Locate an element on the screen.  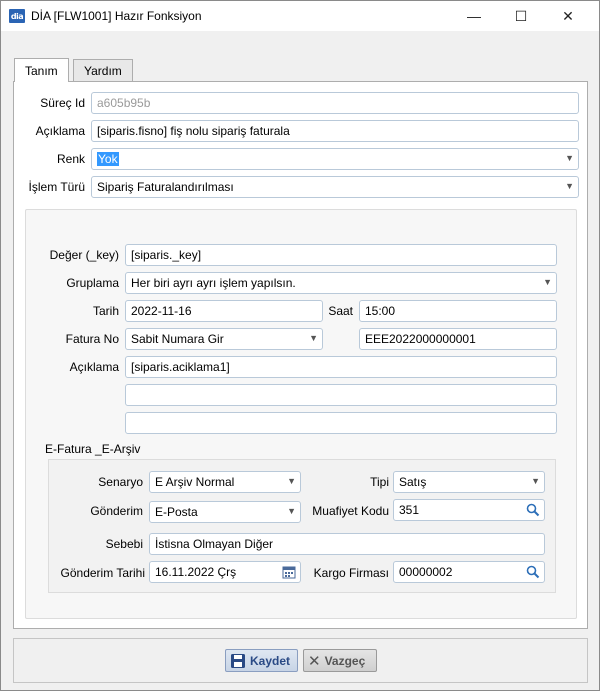
deger-field: [siparis._key] is located at coordinates (341, 255).